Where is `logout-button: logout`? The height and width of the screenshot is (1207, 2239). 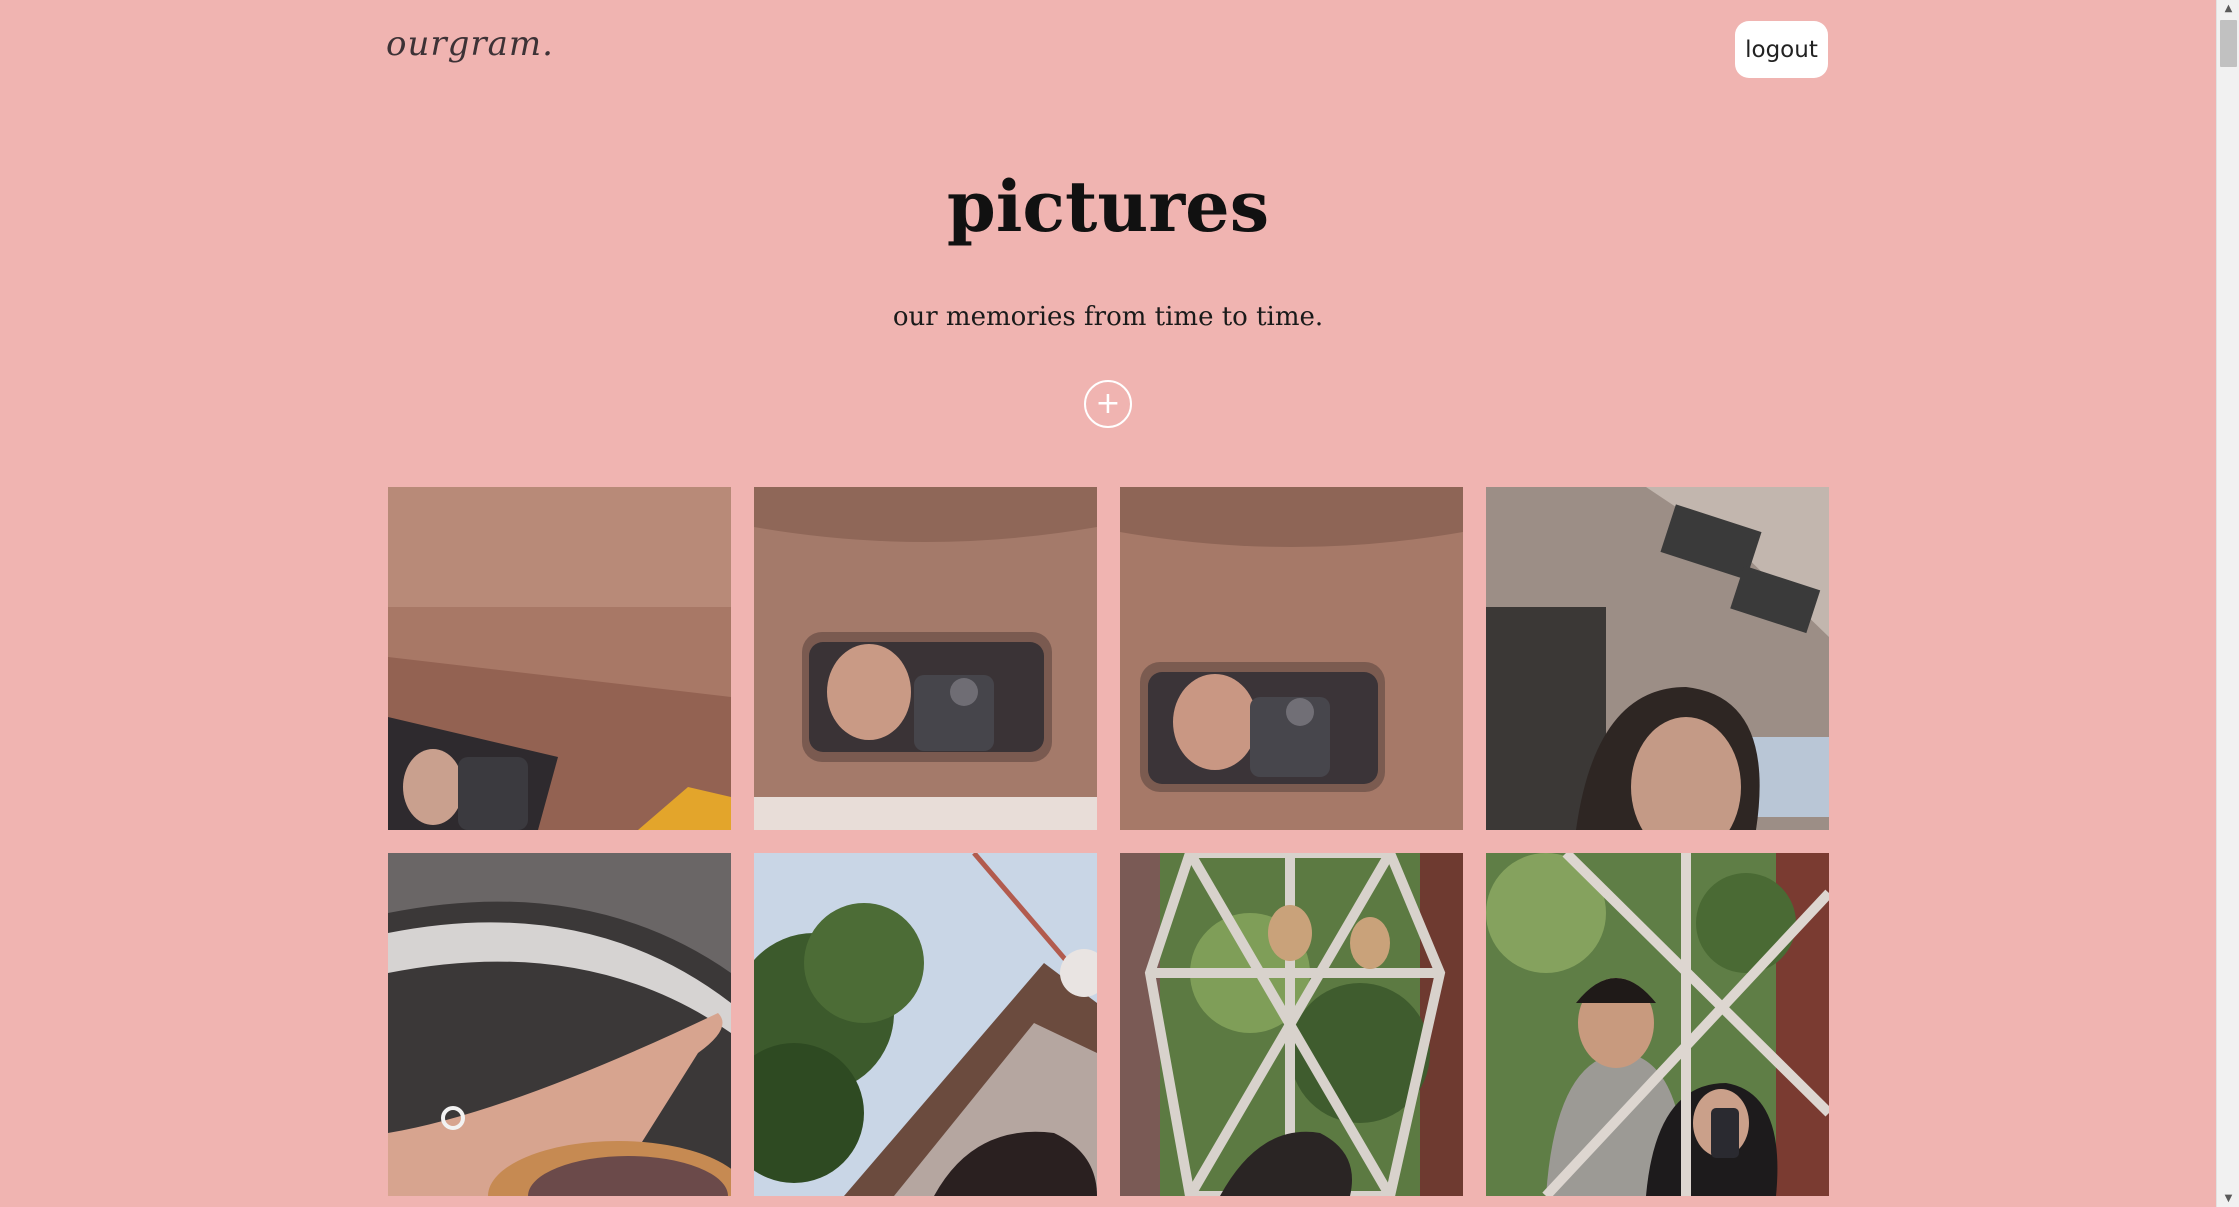 logout-button: logout is located at coordinates (1781, 49).